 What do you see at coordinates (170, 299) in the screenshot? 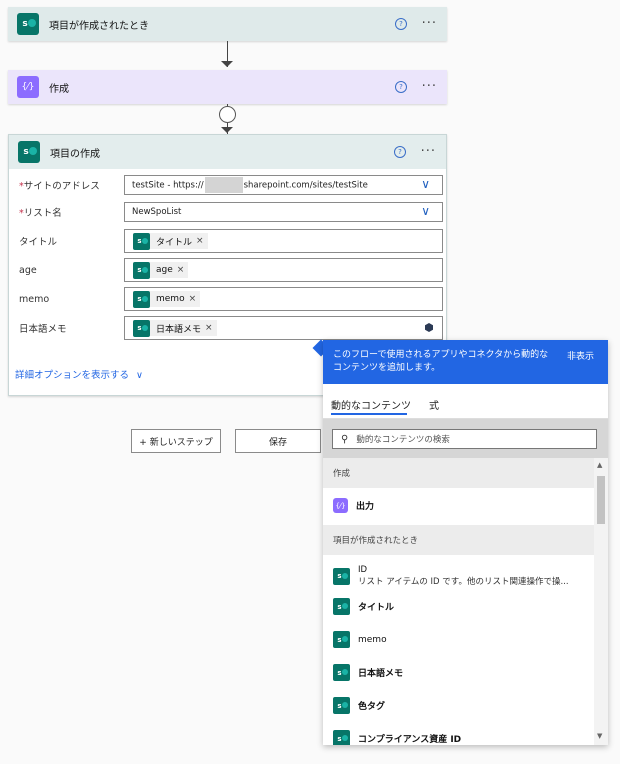
I see `token-label: memo` at bounding box center [170, 299].